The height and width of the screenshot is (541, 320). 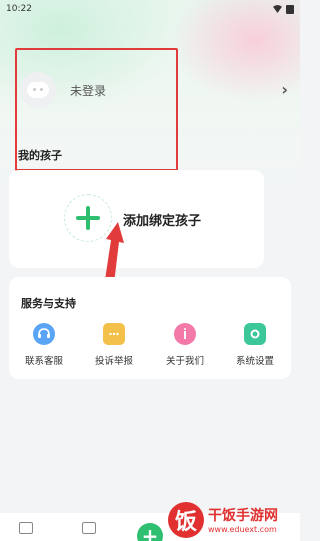 I want to click on headset-icon, so click(x=44, y=334).